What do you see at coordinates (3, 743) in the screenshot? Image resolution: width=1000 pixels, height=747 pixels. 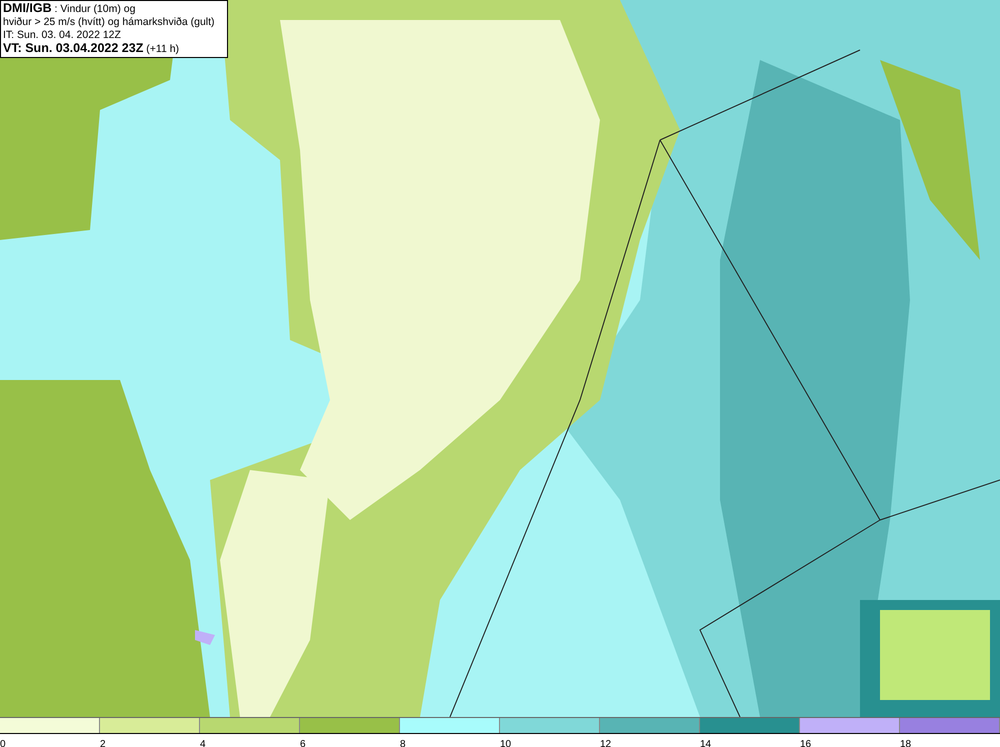 I see `legend-label: 0` at bounding box center [3, 743].